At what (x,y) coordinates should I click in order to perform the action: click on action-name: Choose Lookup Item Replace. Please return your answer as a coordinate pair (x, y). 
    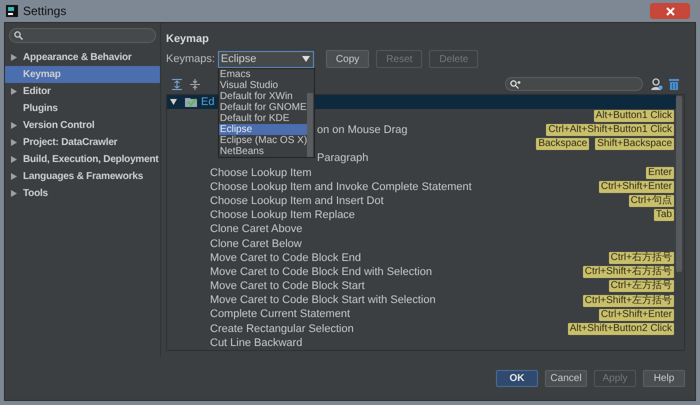
    Looking at the image, I should click on (282, 216).